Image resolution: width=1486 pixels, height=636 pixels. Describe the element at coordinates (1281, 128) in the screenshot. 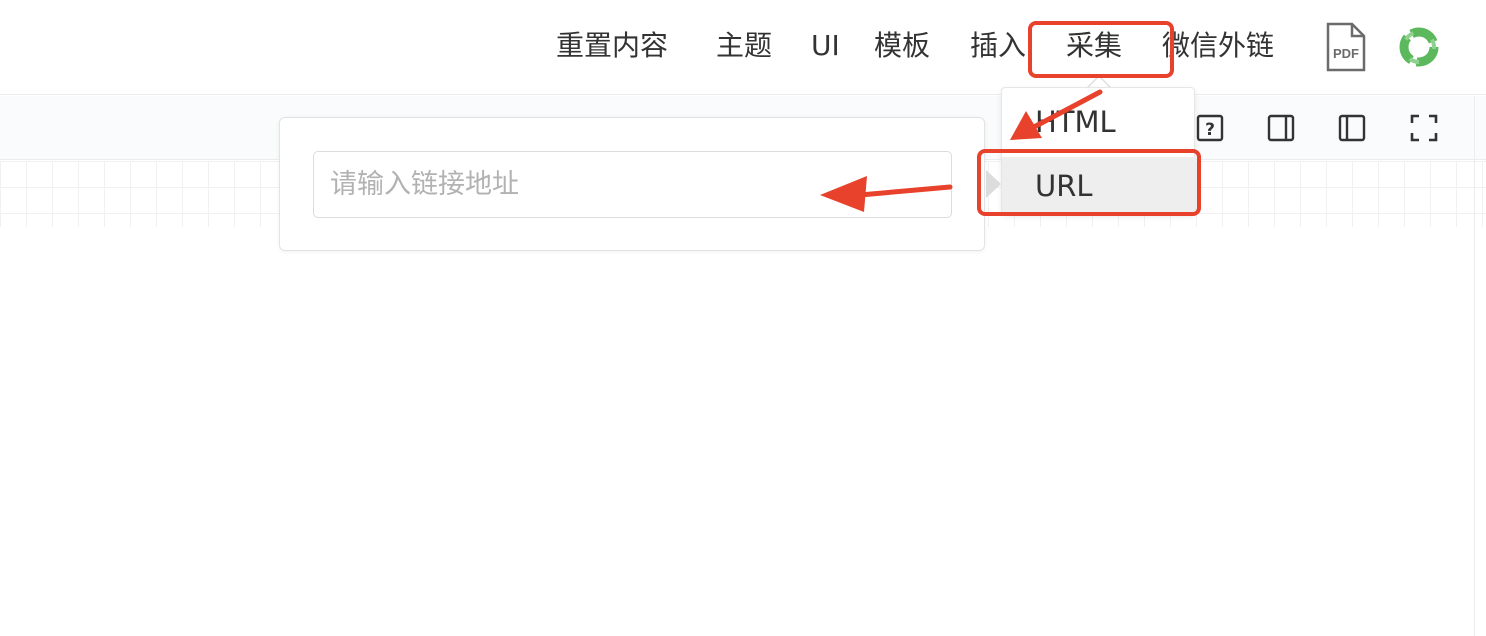

I see `right-panel-icon` at that location.